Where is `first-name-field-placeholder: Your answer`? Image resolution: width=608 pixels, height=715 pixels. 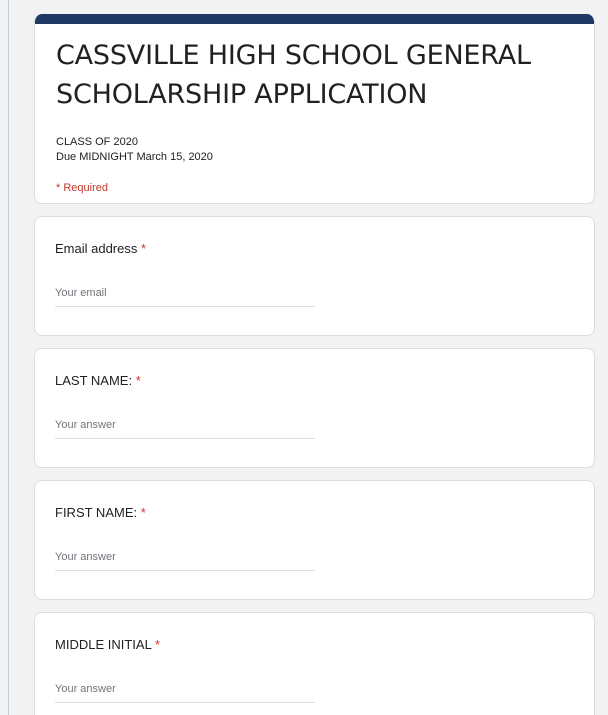 first-name-field-placeholder: Your answer is located at coordinates (85, 557).